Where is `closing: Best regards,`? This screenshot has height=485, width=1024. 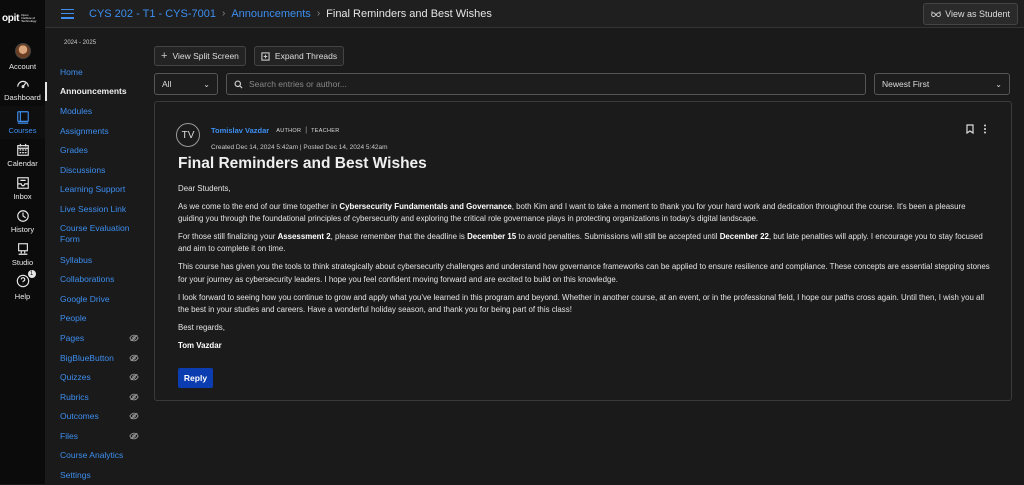 closing: Best regards, is located at coordinates (201, 327).